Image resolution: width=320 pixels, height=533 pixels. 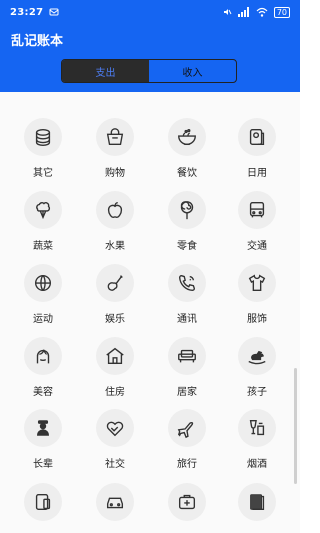 I want to click on battery-icon: 70, so click(x=281, y=12).